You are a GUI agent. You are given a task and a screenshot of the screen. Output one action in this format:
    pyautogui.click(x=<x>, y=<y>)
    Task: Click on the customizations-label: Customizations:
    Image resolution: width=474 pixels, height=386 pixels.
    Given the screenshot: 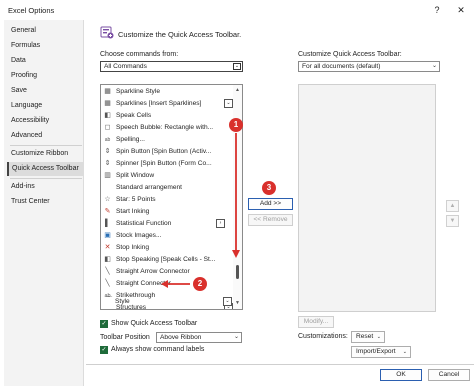 What is the action you would take?
    pyautogui.click(x=323, y=336)
    